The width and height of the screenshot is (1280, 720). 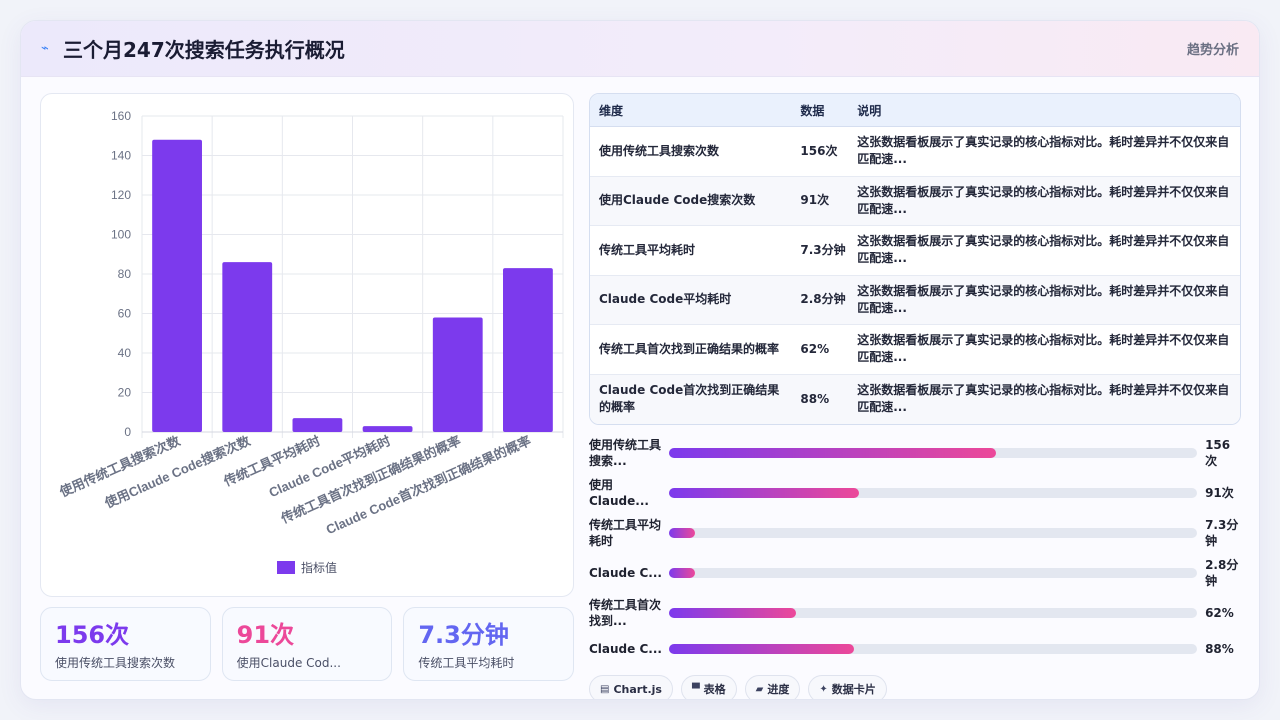 I want to click on y-tick-label: 100, so click(x=121, y=235).